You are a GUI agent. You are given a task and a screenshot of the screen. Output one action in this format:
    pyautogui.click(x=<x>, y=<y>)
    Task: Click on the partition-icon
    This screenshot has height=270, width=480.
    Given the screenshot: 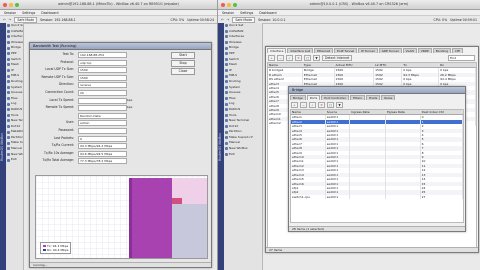 What is the action you would take?
    pyautogui.click(x=8, y=138)
    